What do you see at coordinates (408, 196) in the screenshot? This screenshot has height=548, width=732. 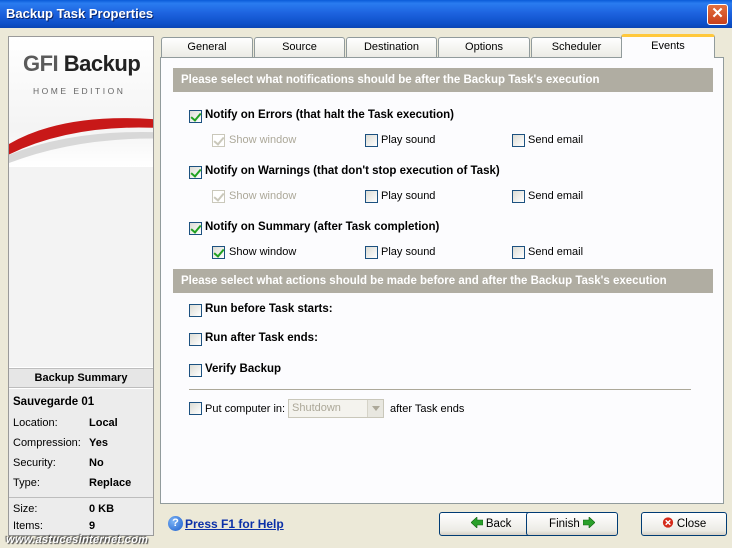 I see `warnings-play-sound-label: Play sound` at bounding box center [408, 196].